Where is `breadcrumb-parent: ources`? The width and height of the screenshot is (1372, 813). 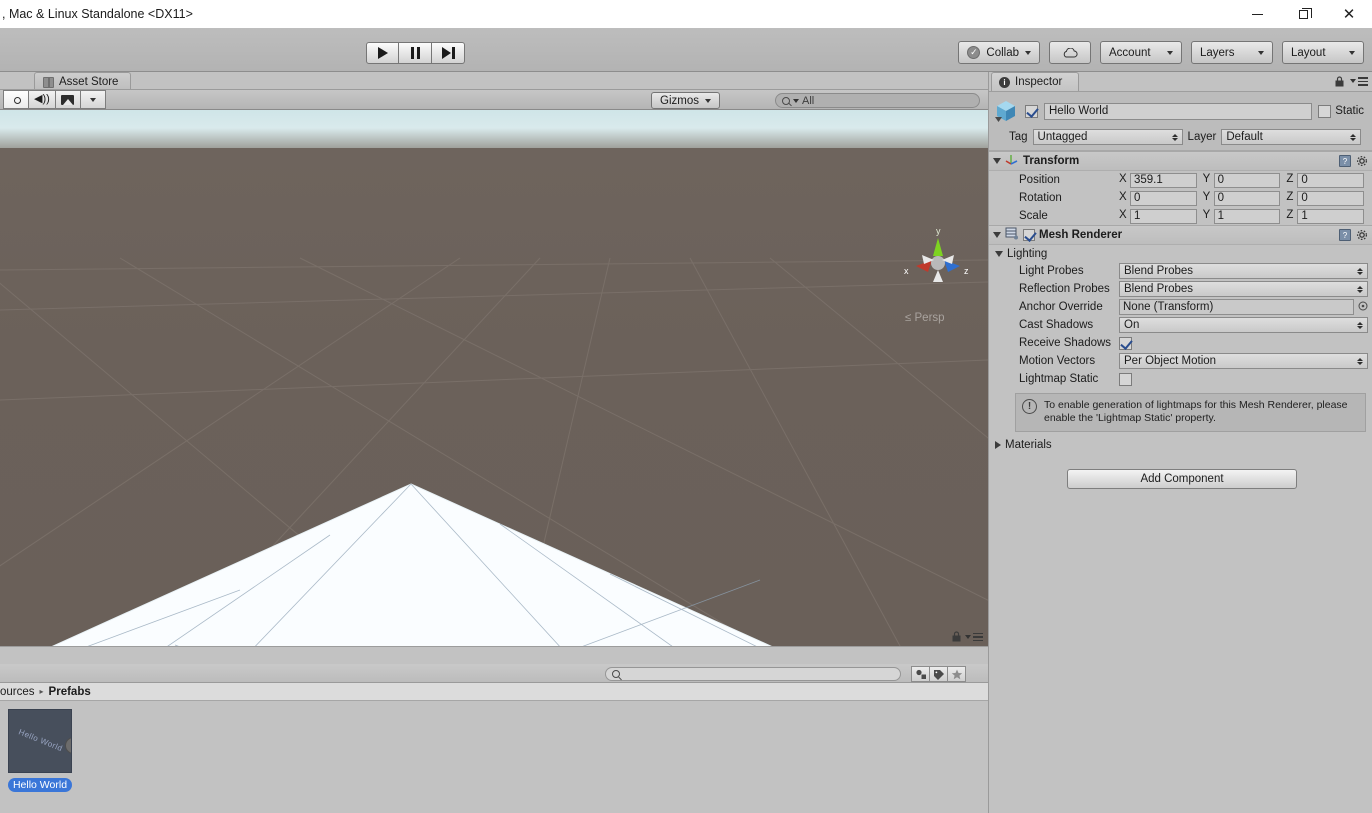 breadcrumb-parent: ources is located at coordinates (17, 692).